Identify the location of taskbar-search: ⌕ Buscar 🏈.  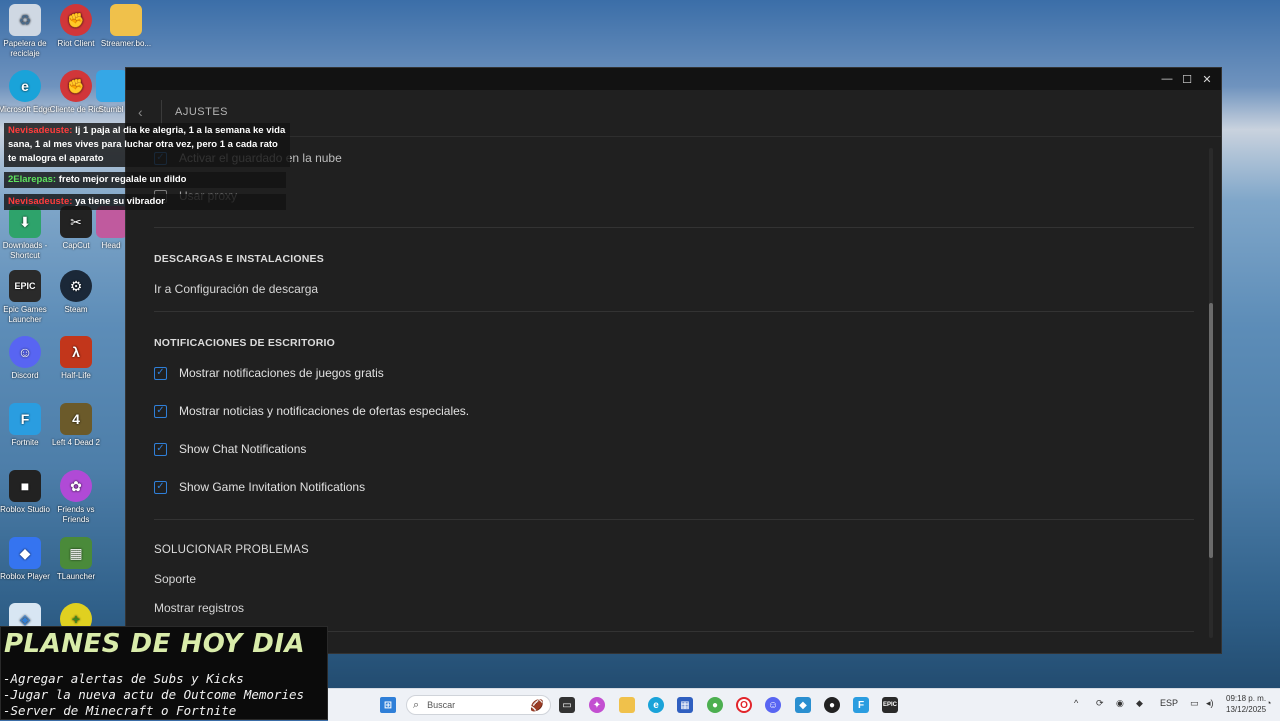
(478, 705).